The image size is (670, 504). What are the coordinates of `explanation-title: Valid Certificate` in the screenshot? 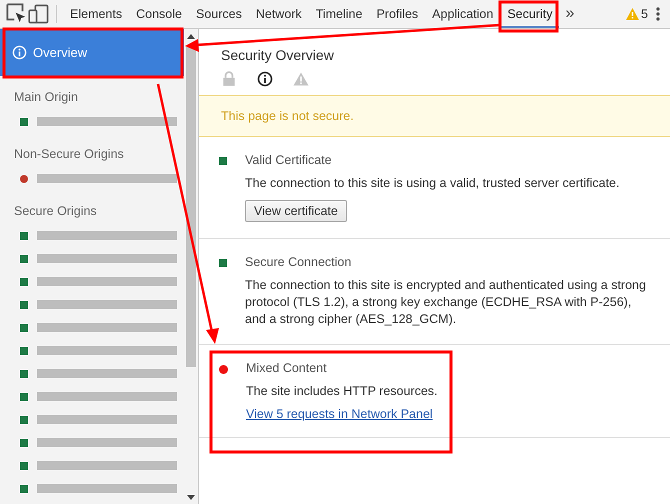 It's located at (289, 160).